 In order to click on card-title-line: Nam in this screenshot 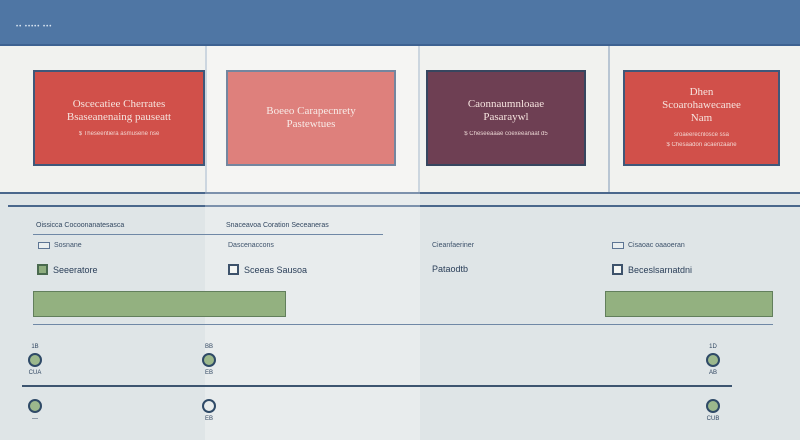, I will do `click(701, 118)`.